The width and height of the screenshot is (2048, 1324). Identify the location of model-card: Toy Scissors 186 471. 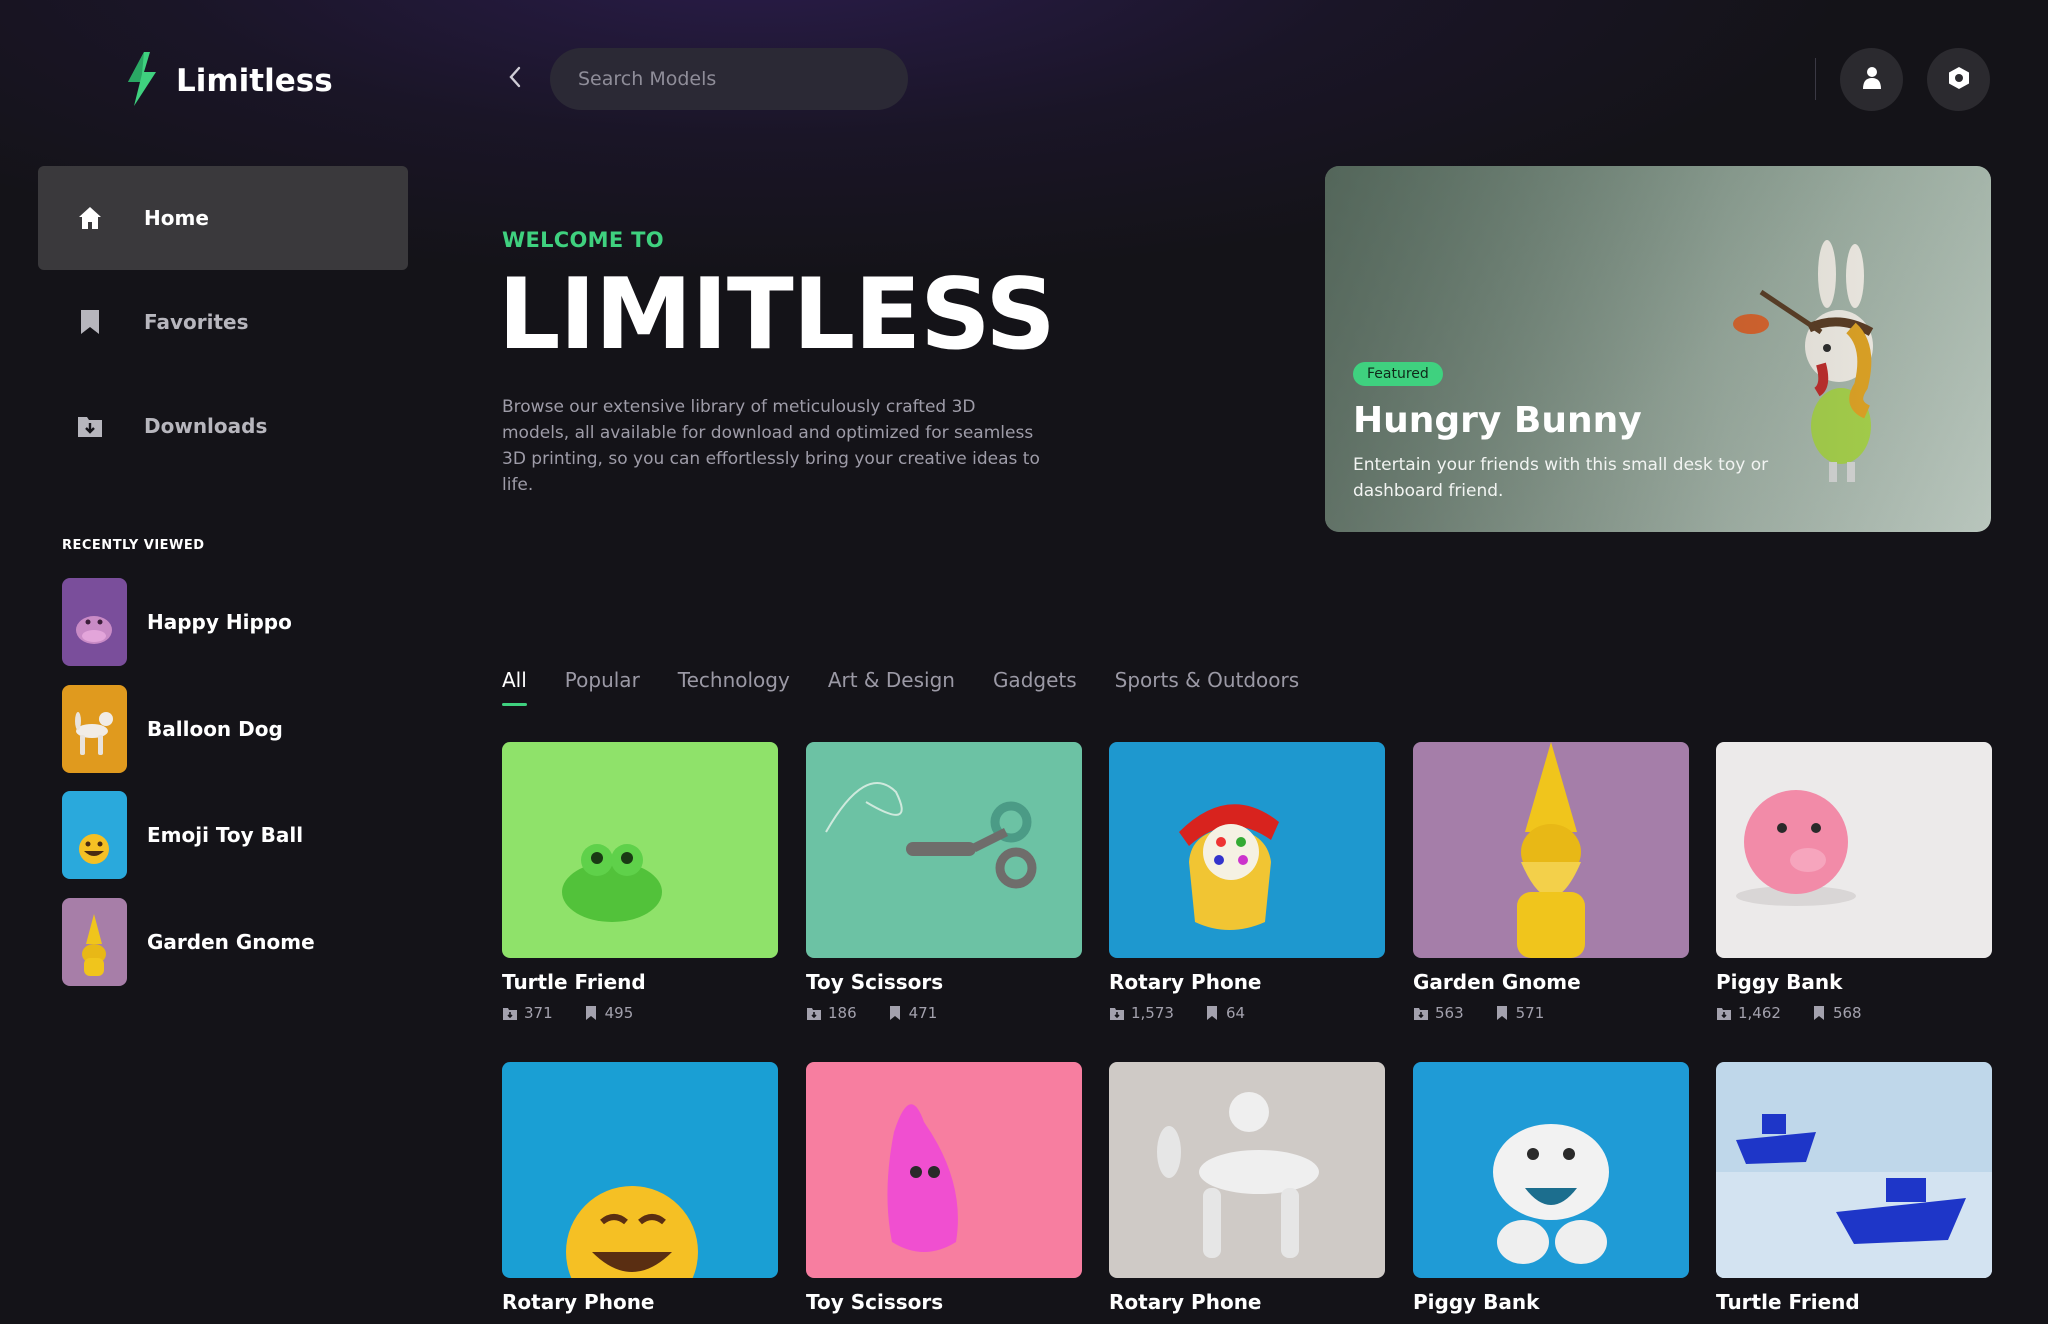
(944, 882).